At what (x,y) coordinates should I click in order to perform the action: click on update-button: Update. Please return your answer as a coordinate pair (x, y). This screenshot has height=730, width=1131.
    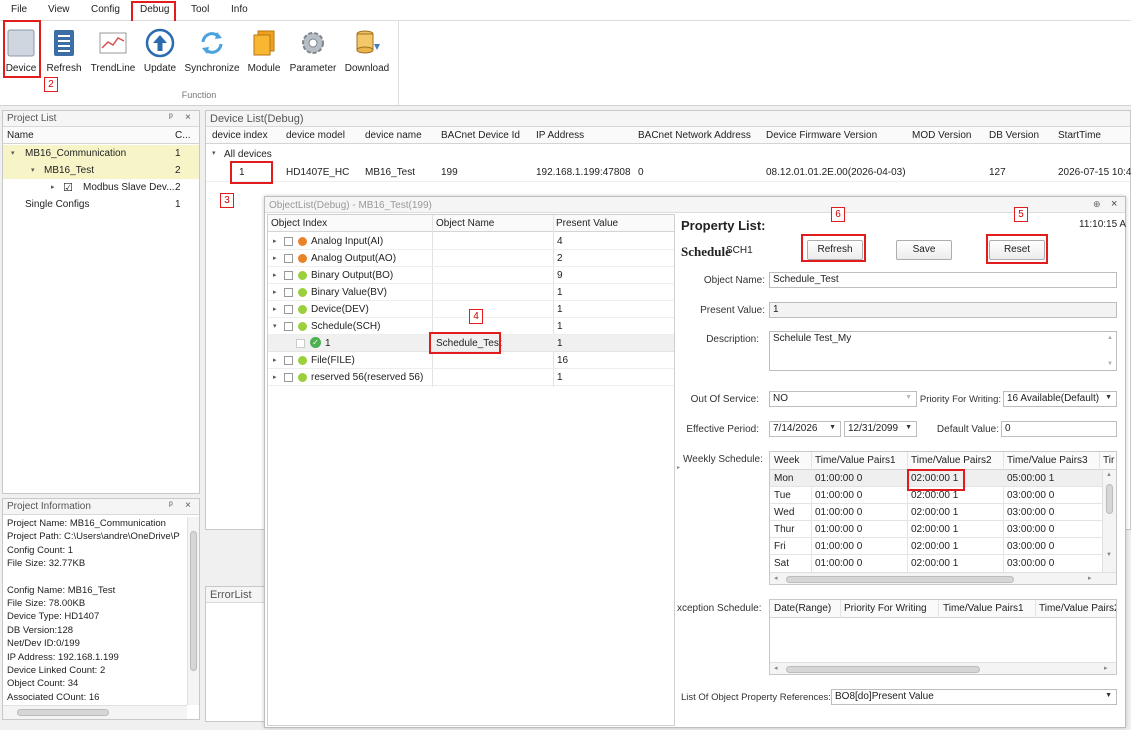
    Looking at the image, I should click on (160, 59).